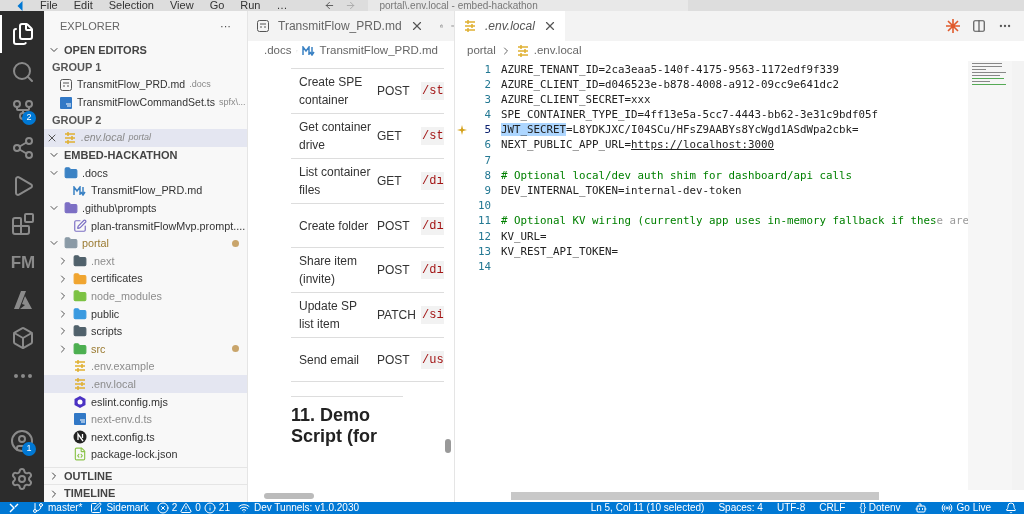 The height and width of the screenshot is (514, 1024). I want to click on section-header: OUTLINE, so click(145, 475).